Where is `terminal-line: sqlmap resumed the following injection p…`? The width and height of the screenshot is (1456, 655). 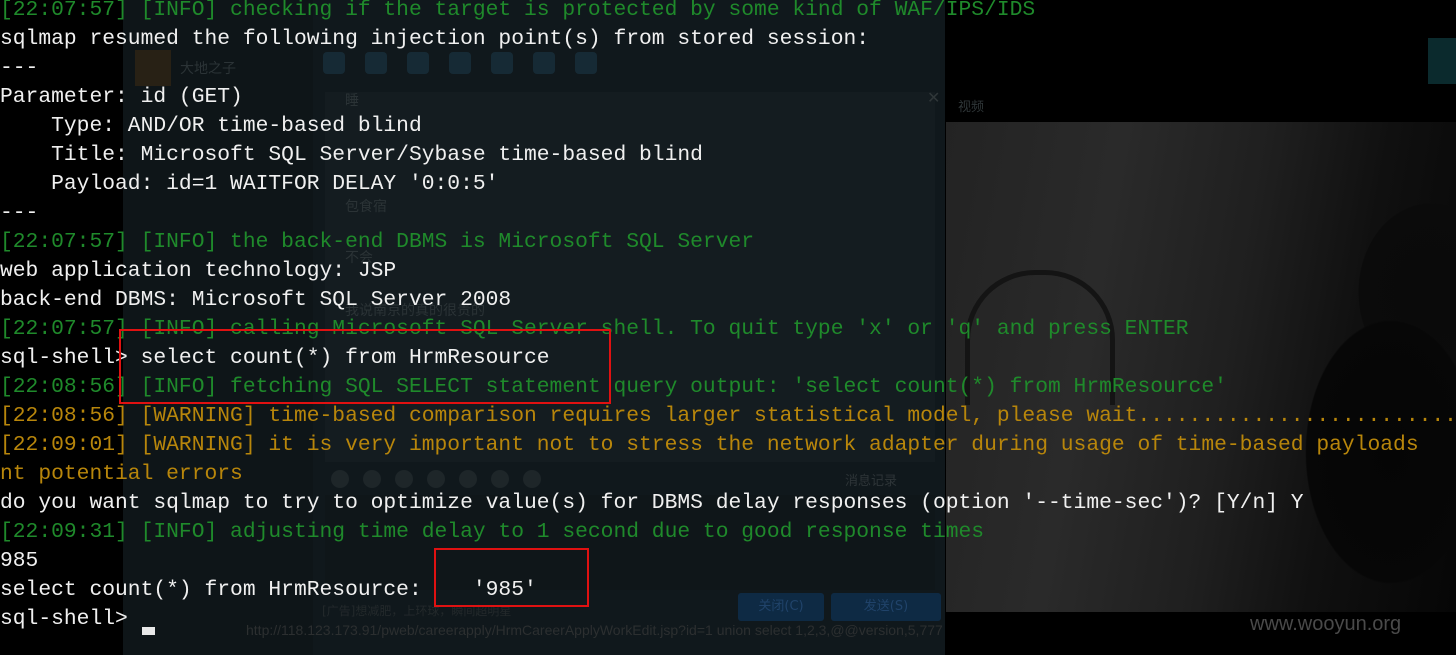
terminal-line: sqlmap resumed the following injection p… is located at coordinates (435, 39).